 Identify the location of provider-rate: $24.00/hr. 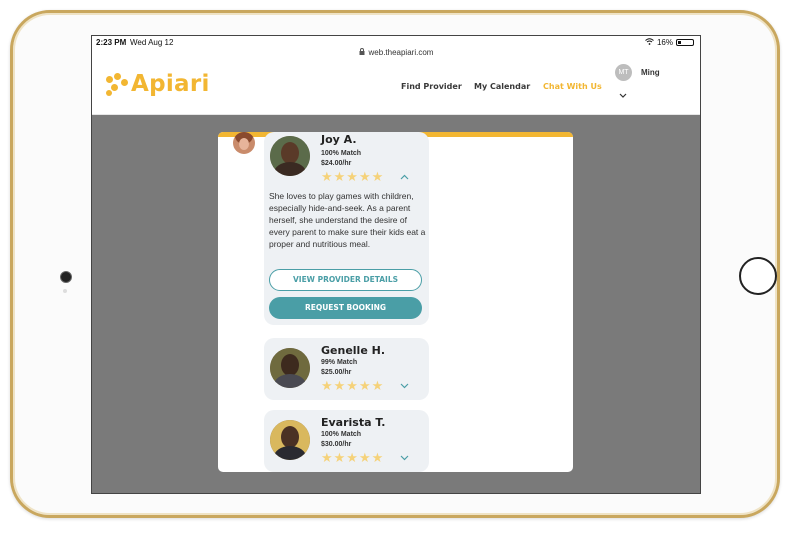
(336, 163).